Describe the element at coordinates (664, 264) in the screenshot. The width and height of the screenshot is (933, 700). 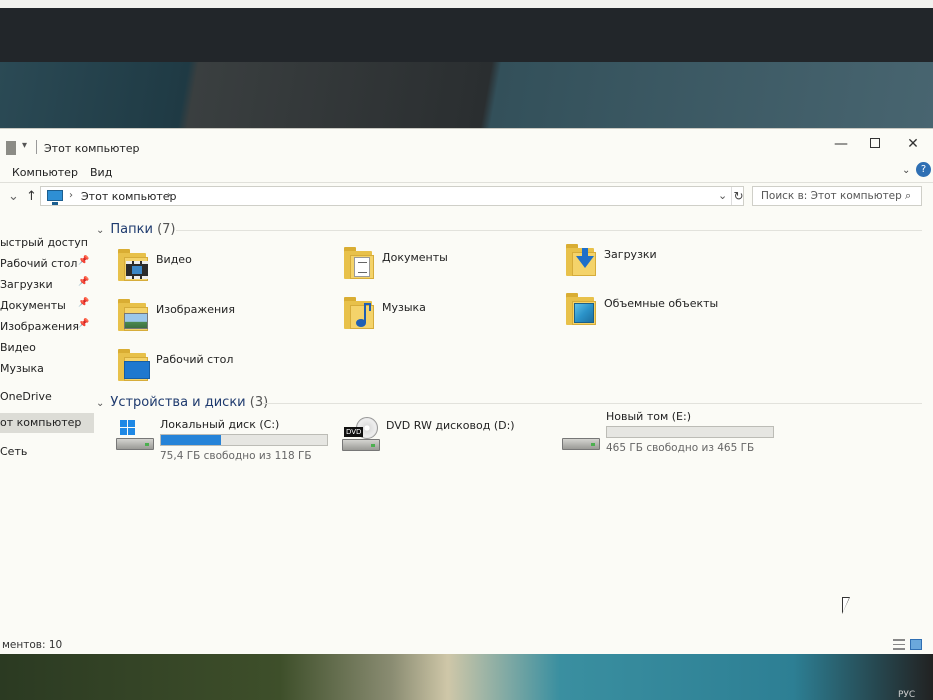
I see `folder-downloads: Загрузки` at that location.